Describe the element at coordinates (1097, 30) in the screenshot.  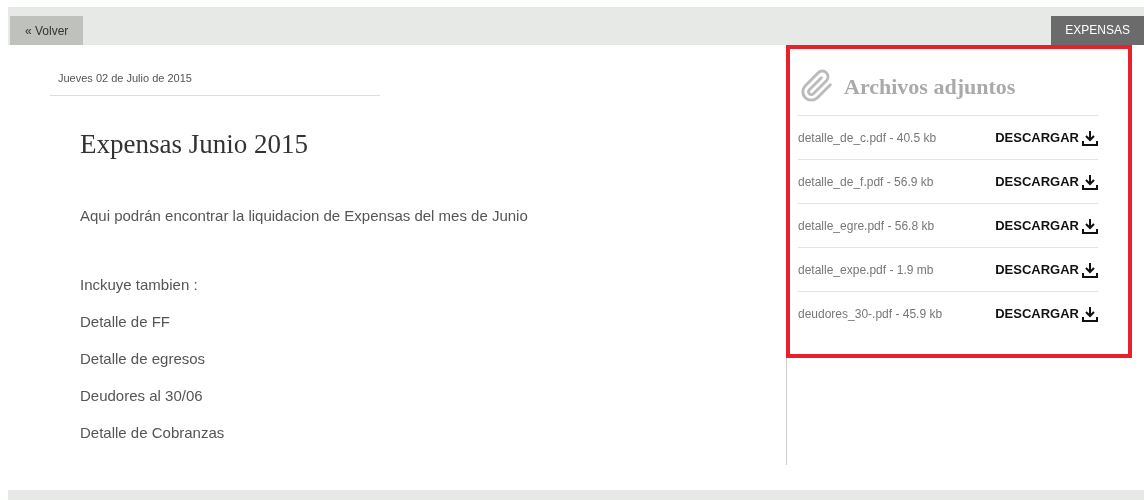
I see `category-tag: EXPENSAS` at that location.